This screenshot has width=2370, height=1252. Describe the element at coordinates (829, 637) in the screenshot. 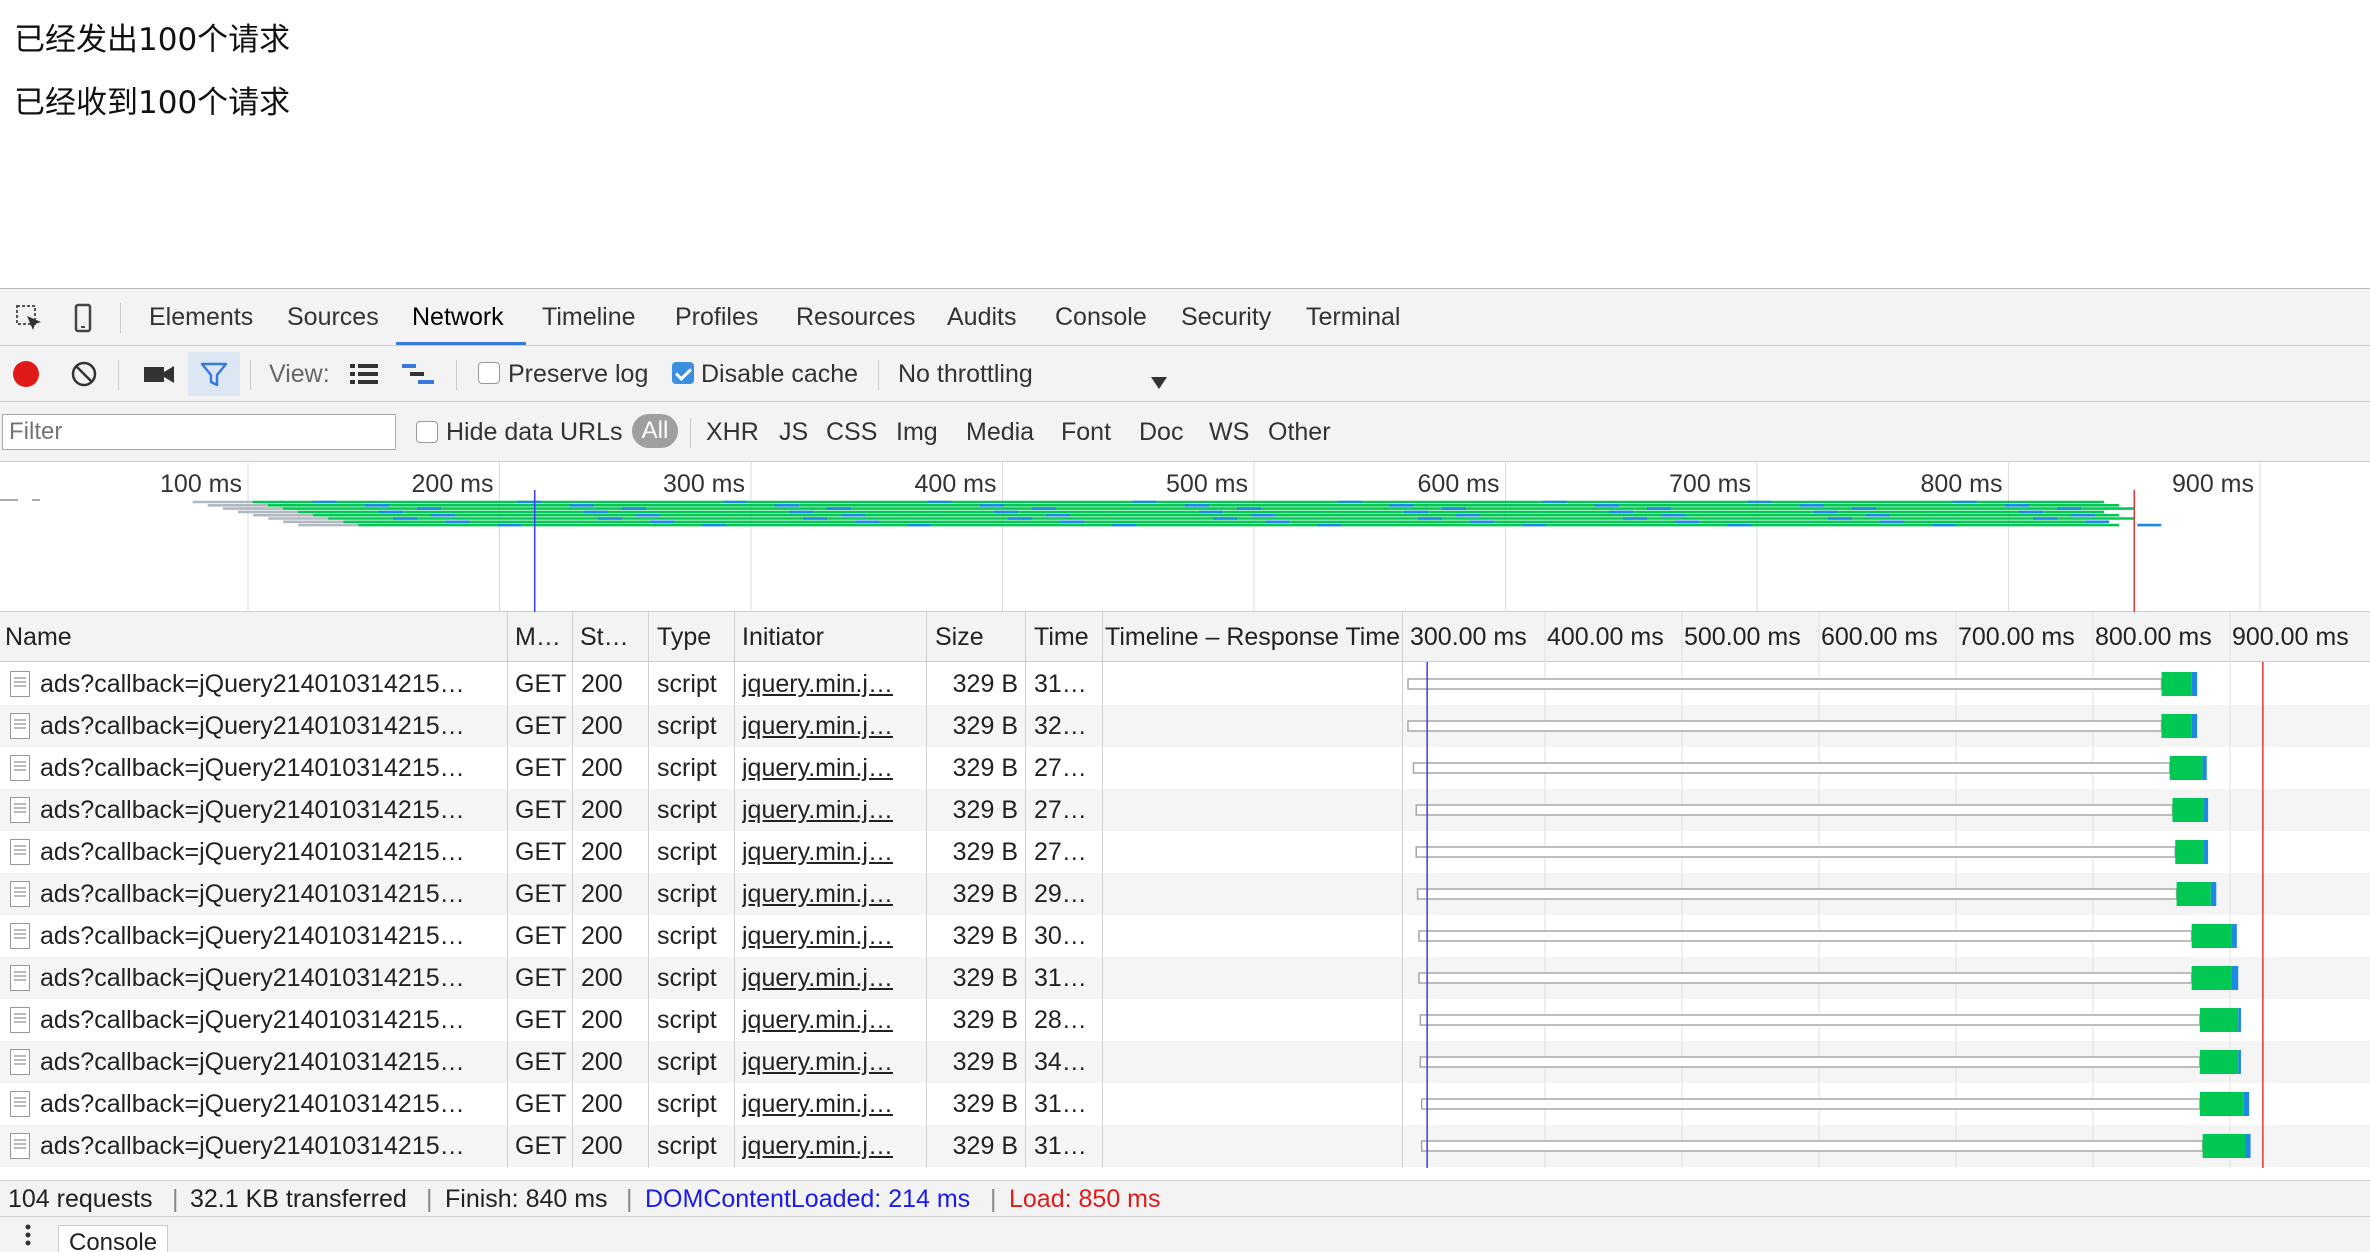

I see `column-header-initiator: Initiator` at that location.